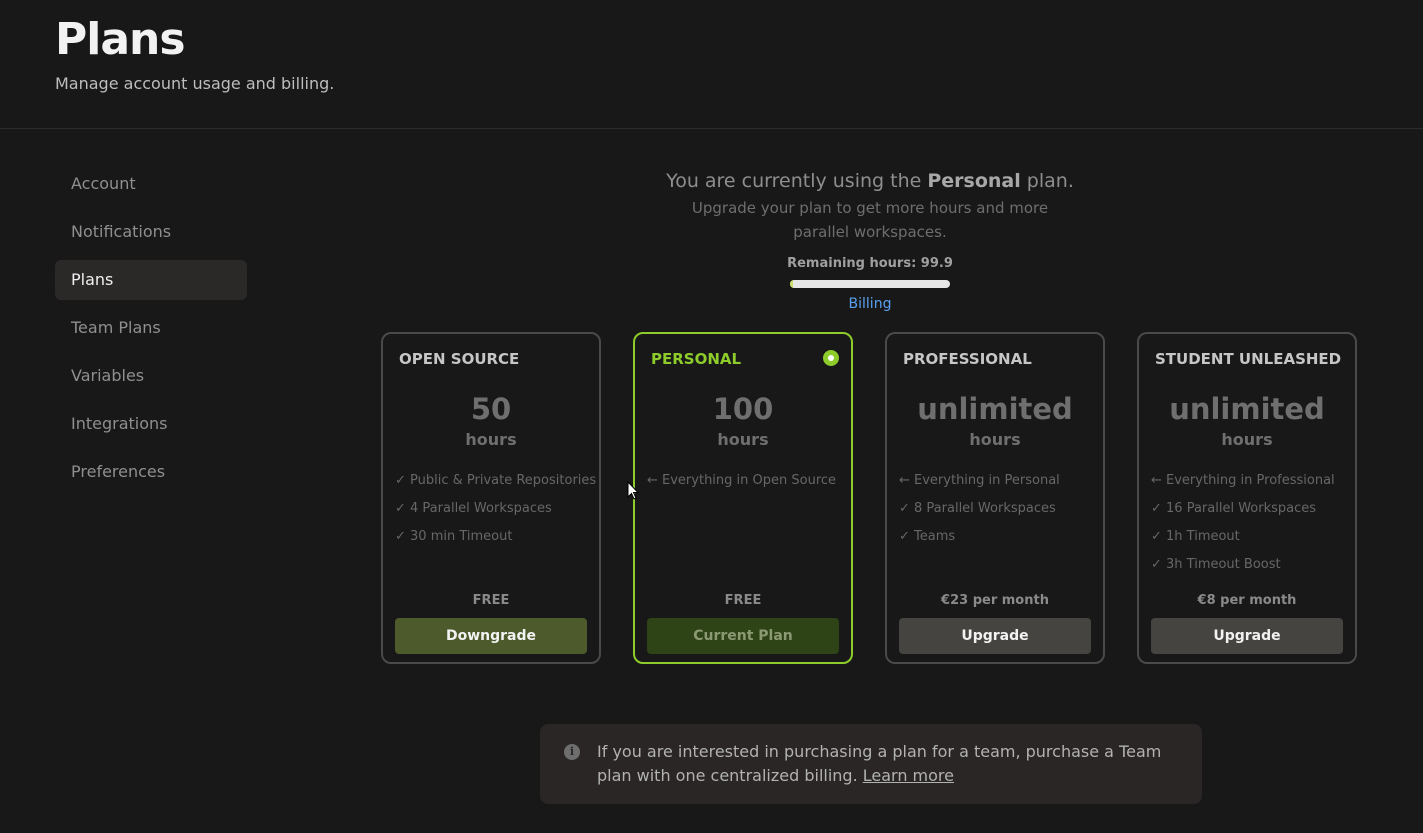  What do you see at coordinates (995, 636) in the screenshot?
I see `upgrade-professional-button: Upgrade` at bounding box center [995, 636].